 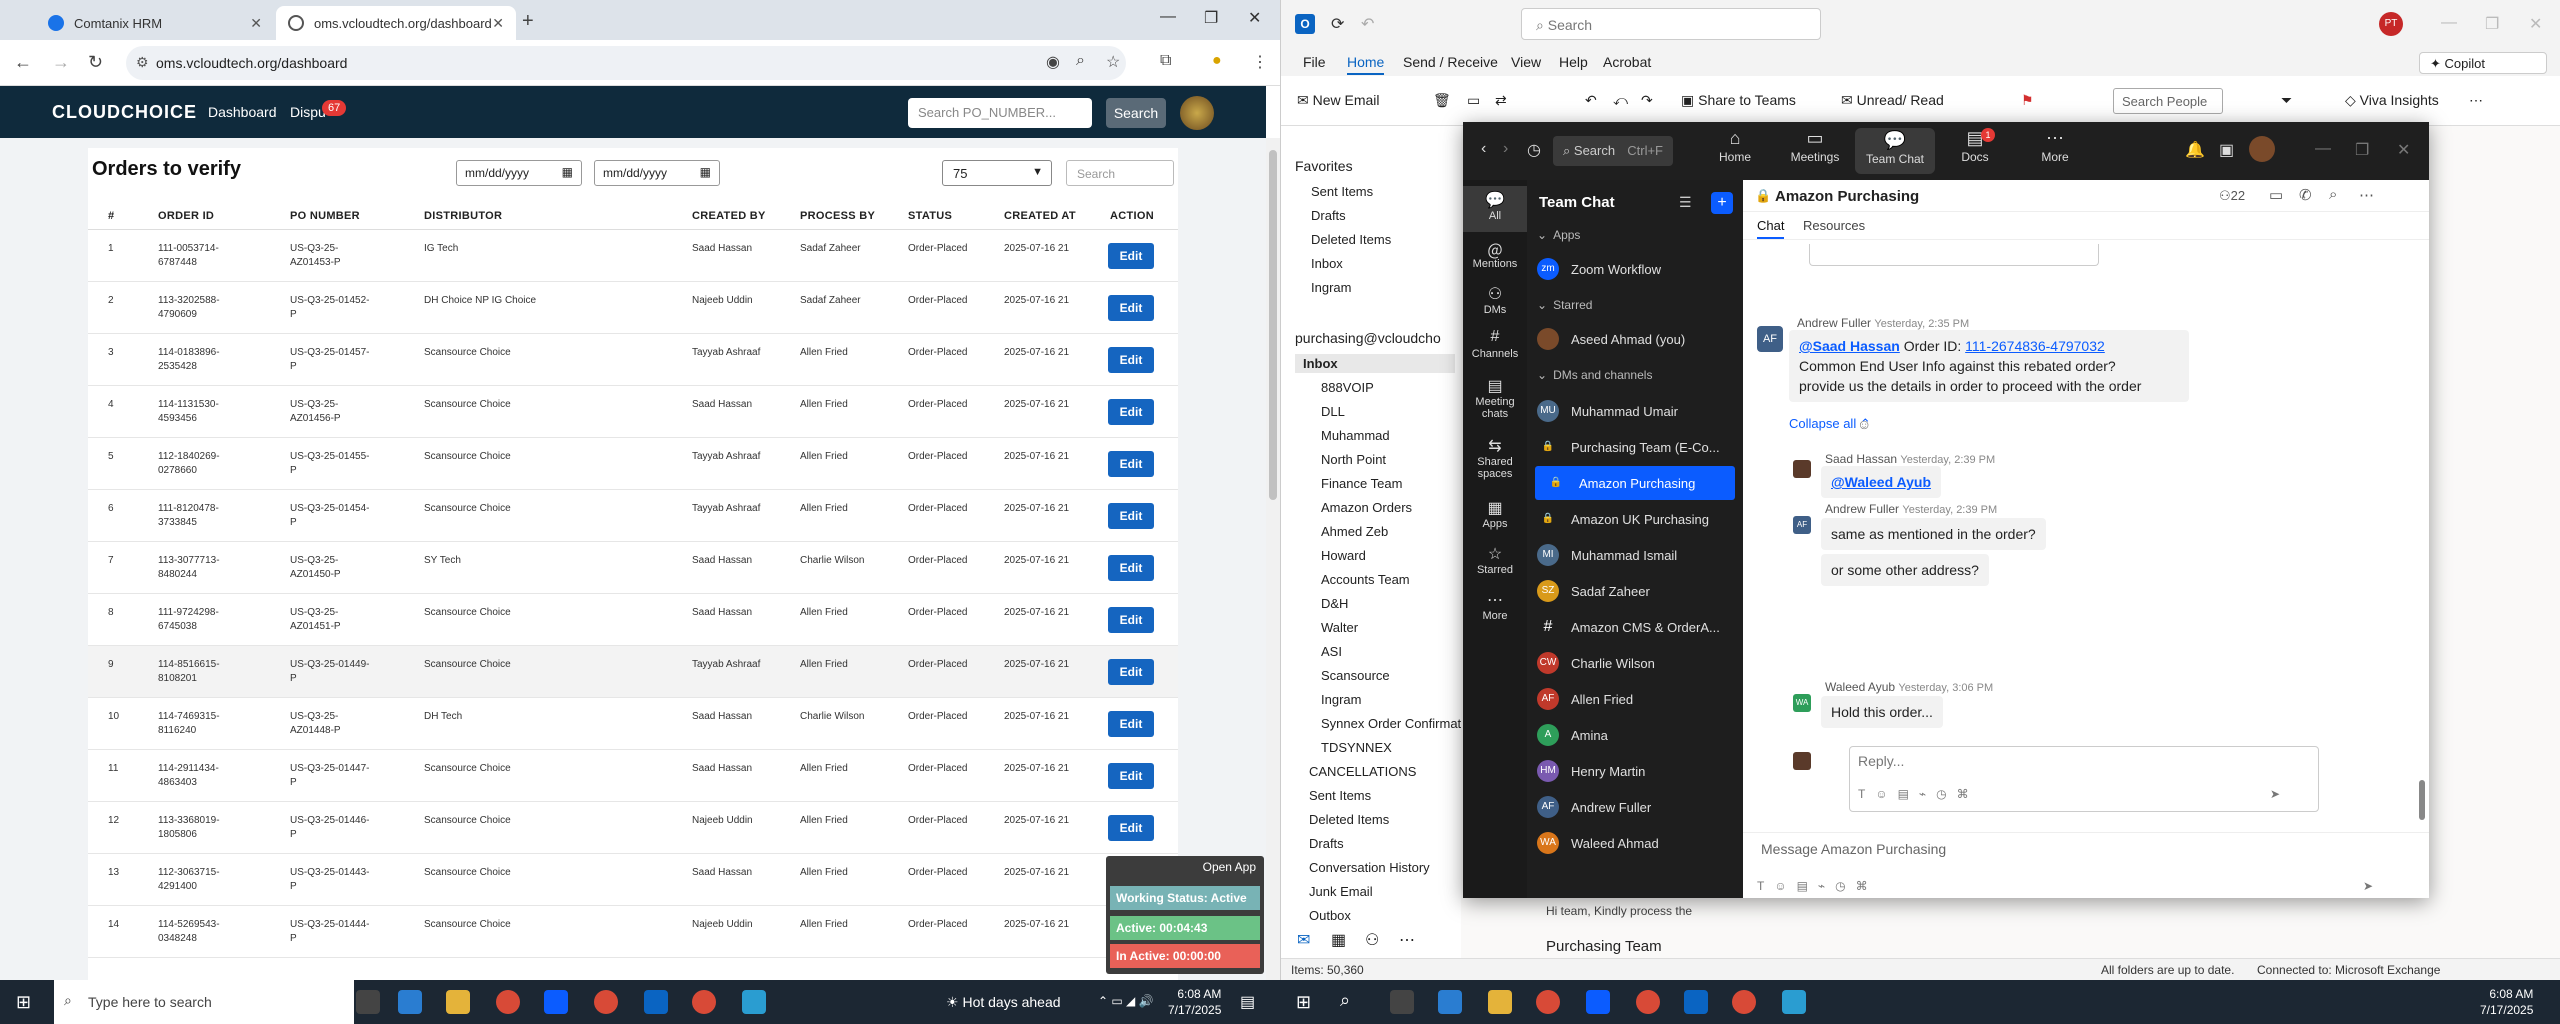 I want to click on team-chat-title: Team Chat, so click(x=1577, y=202).